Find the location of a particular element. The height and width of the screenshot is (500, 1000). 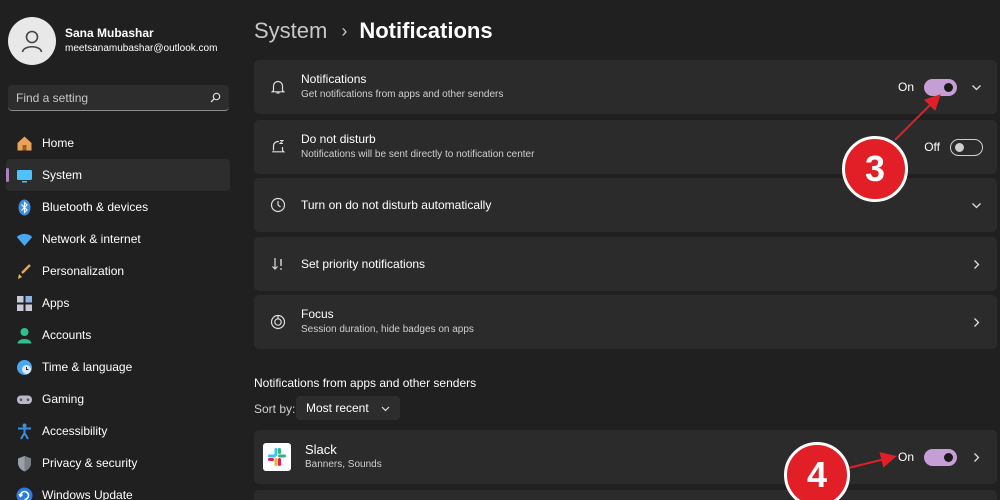

system-icon is located at coordinates (24, 175).